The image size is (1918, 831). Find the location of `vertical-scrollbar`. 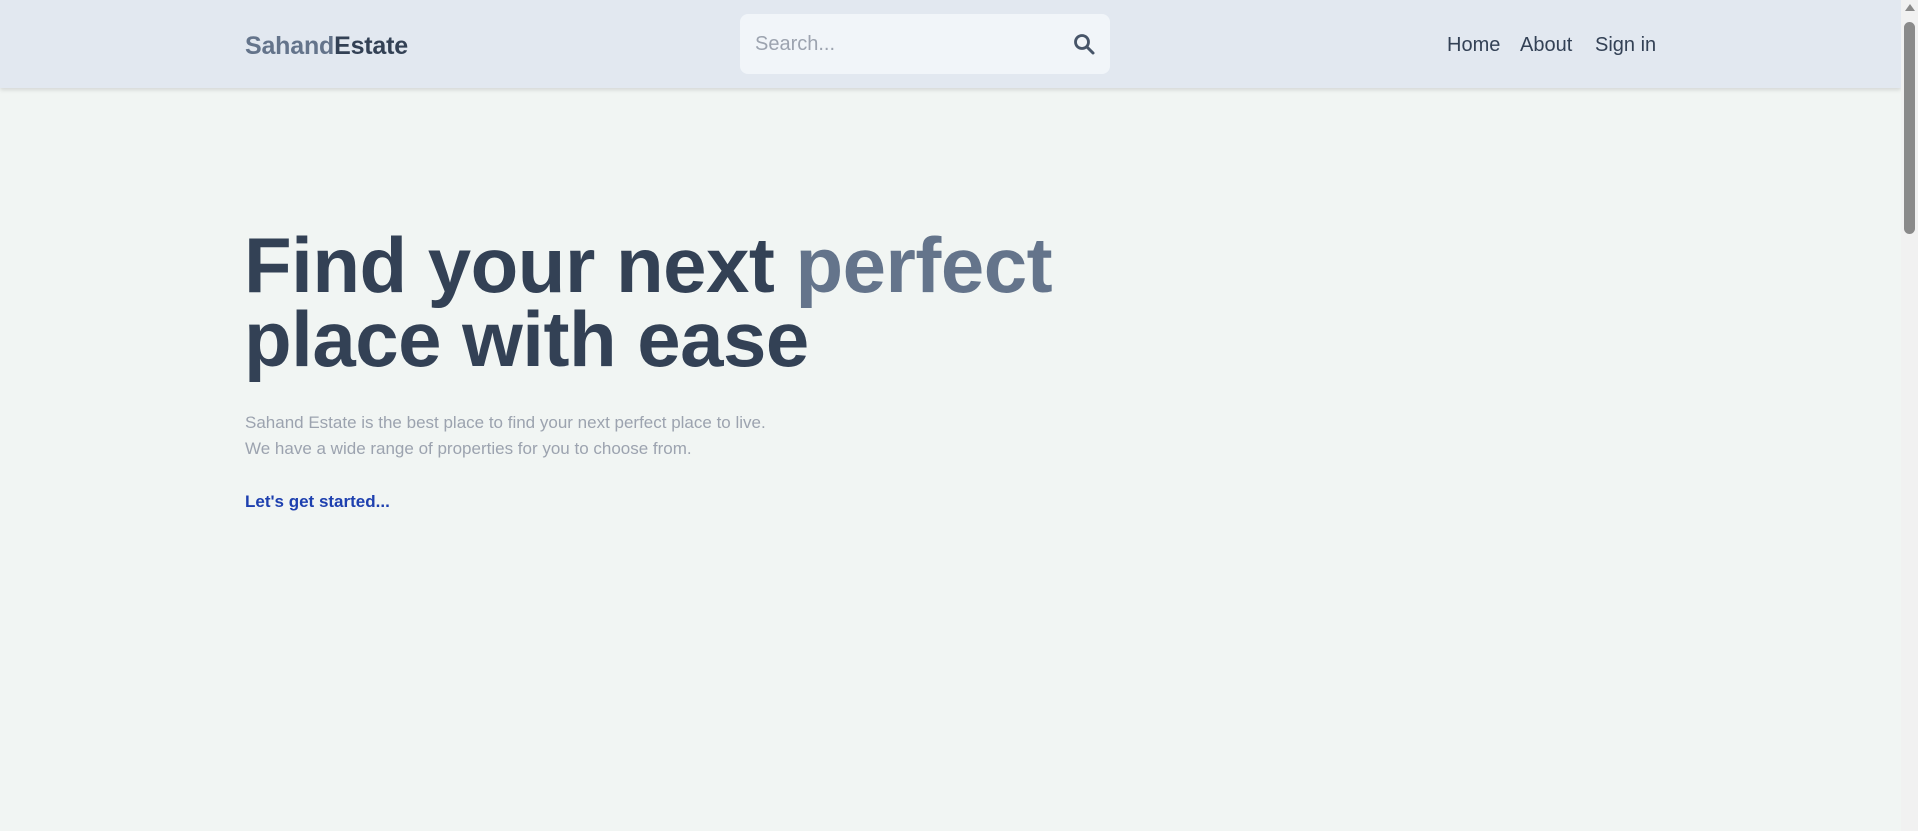

vertical-scrollbar is located at coordinates (1909, 415).